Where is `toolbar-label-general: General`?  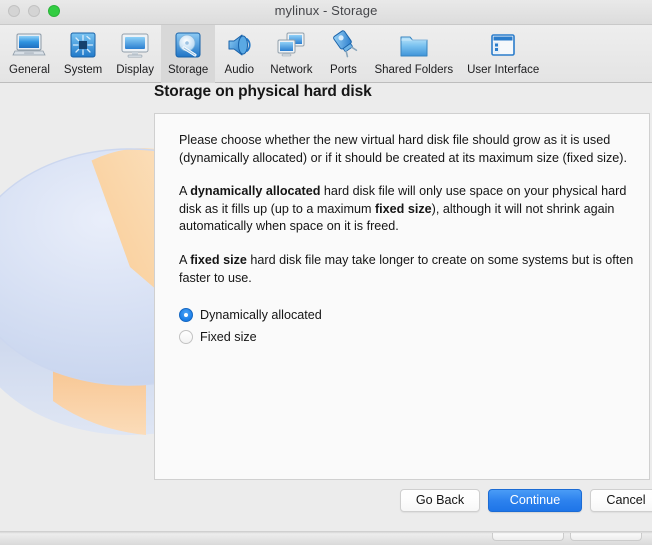
toolbar-label-general: General is located at coordinates (29, 70).